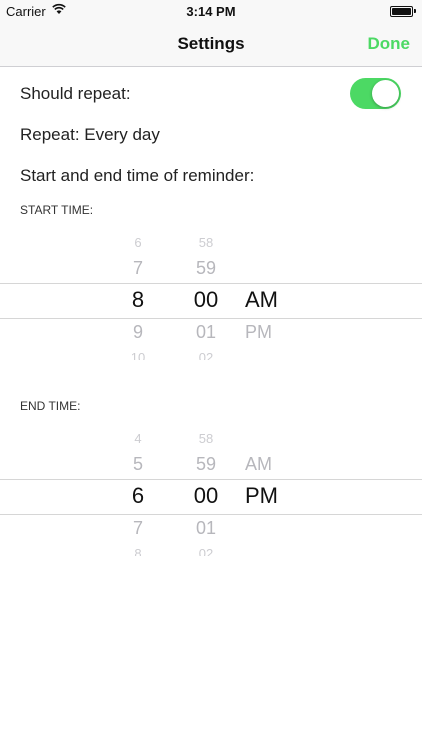 The height and width of the screenshot is (750, 422). I want to click on picker-option: 9, so click(137, 332).